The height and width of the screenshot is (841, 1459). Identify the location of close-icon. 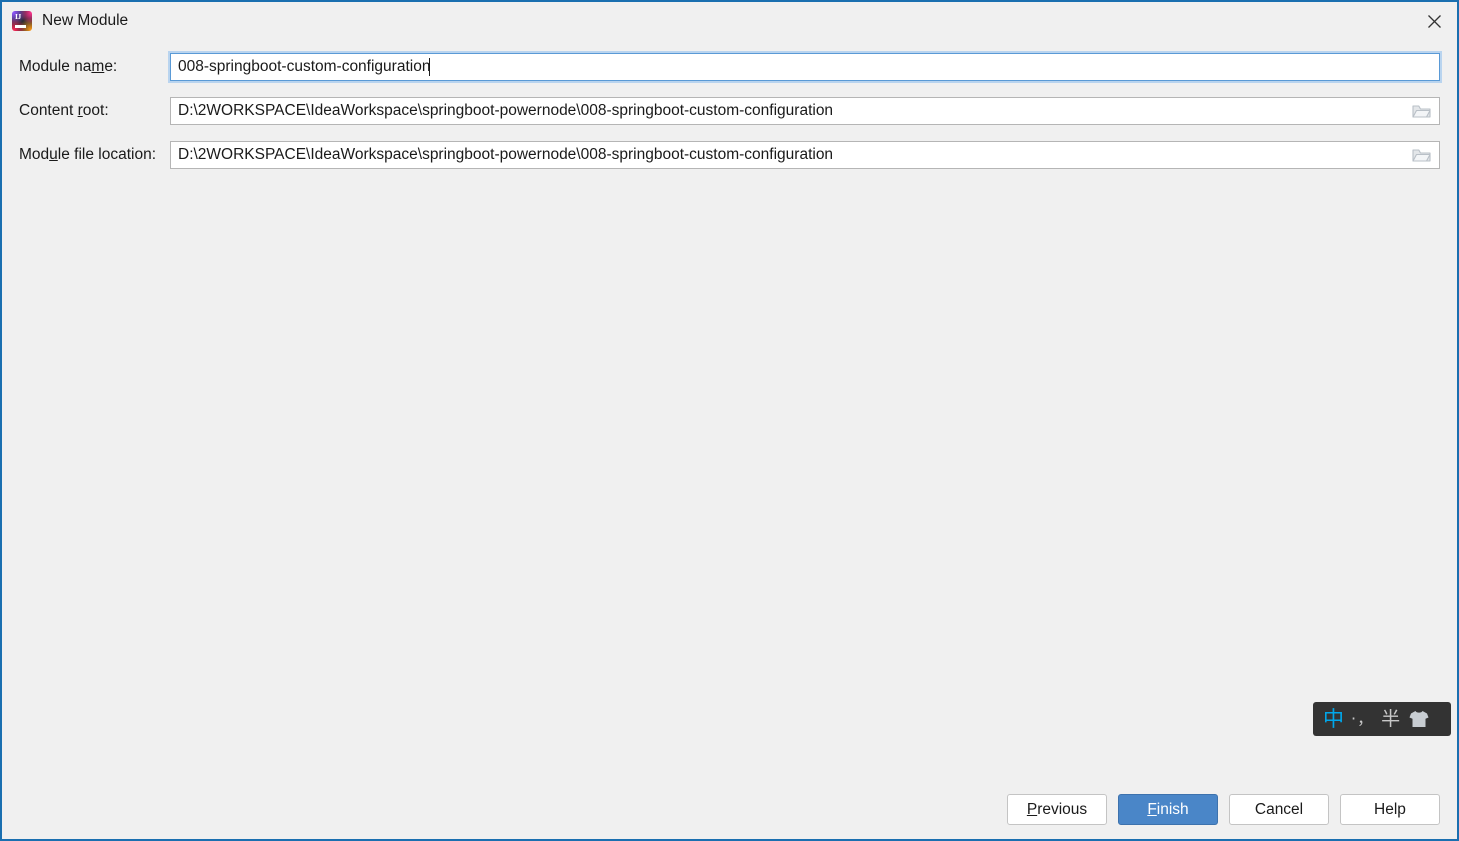
(1434, 21).